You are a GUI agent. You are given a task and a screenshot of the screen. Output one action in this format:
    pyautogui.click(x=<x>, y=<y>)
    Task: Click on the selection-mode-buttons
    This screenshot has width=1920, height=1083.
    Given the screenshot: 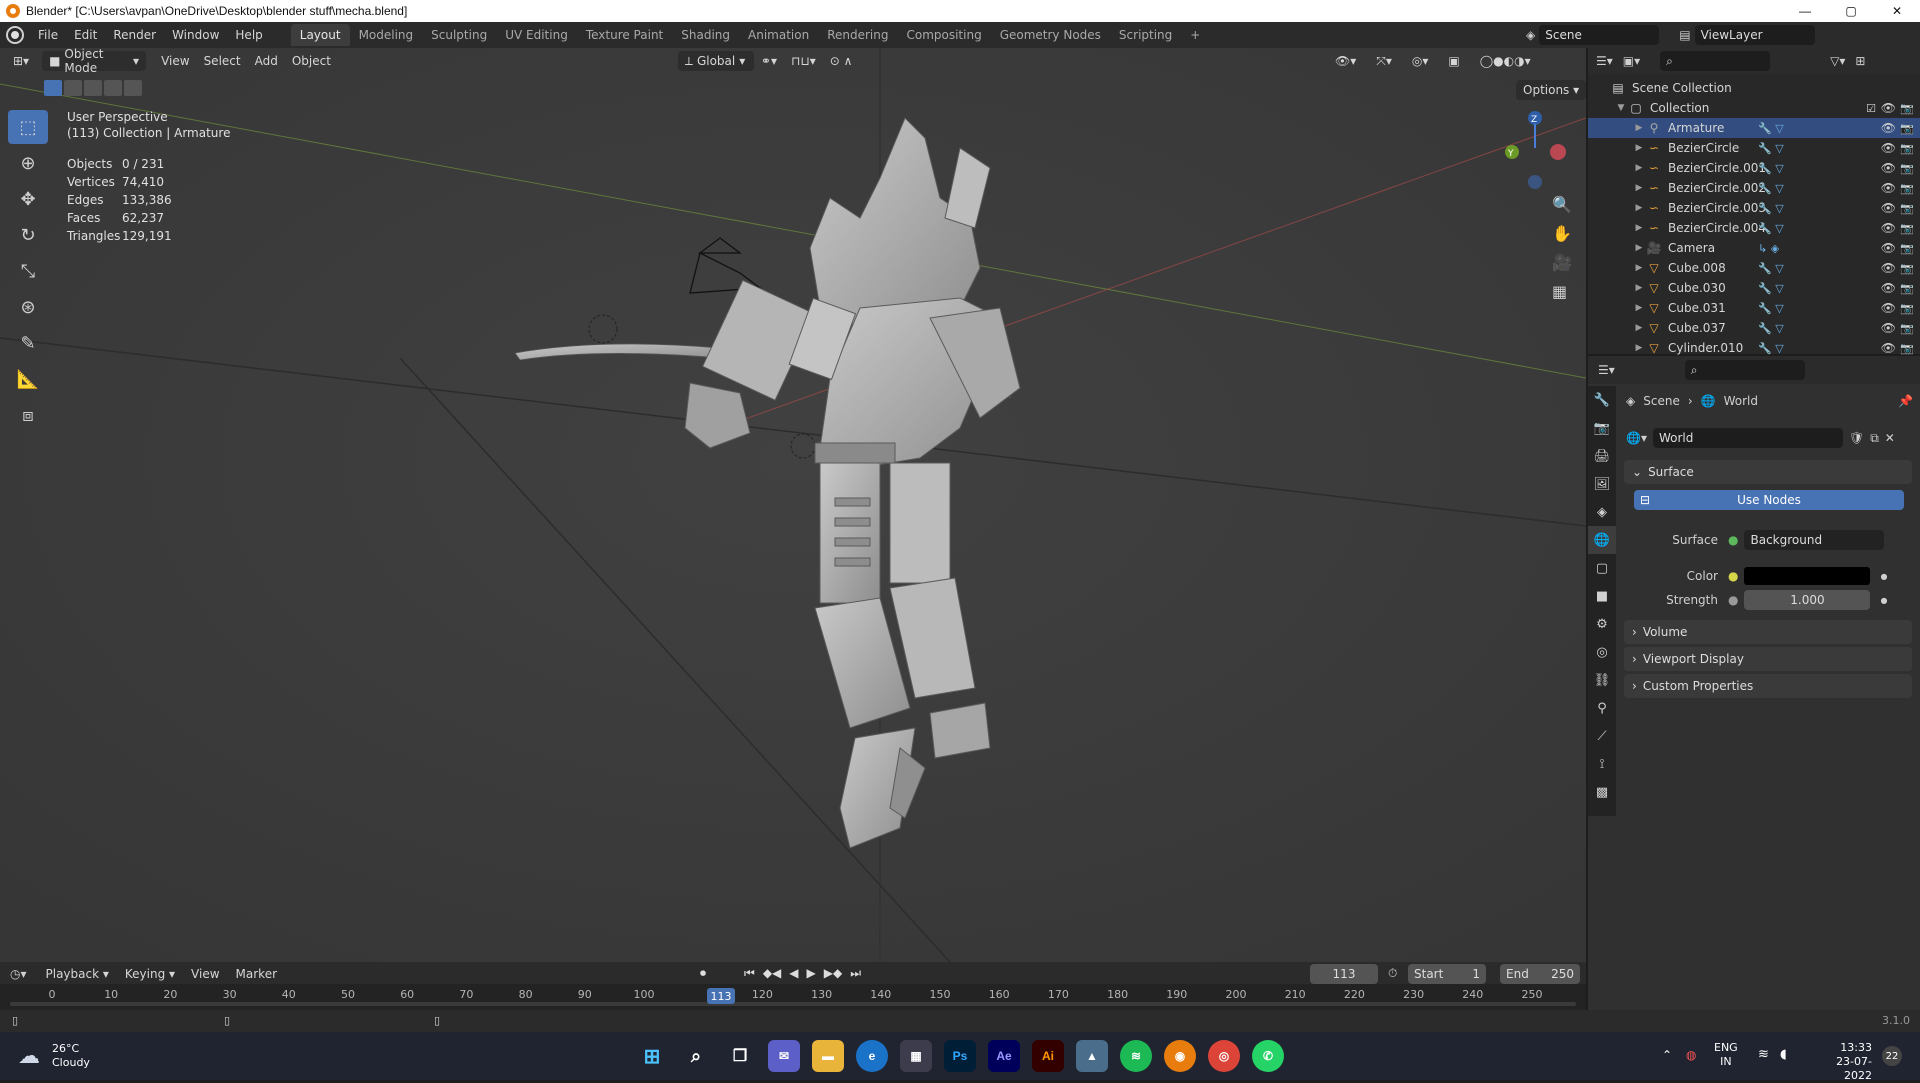 What is the action you would take?
    pyautogui.click(x=93, y=88)
    